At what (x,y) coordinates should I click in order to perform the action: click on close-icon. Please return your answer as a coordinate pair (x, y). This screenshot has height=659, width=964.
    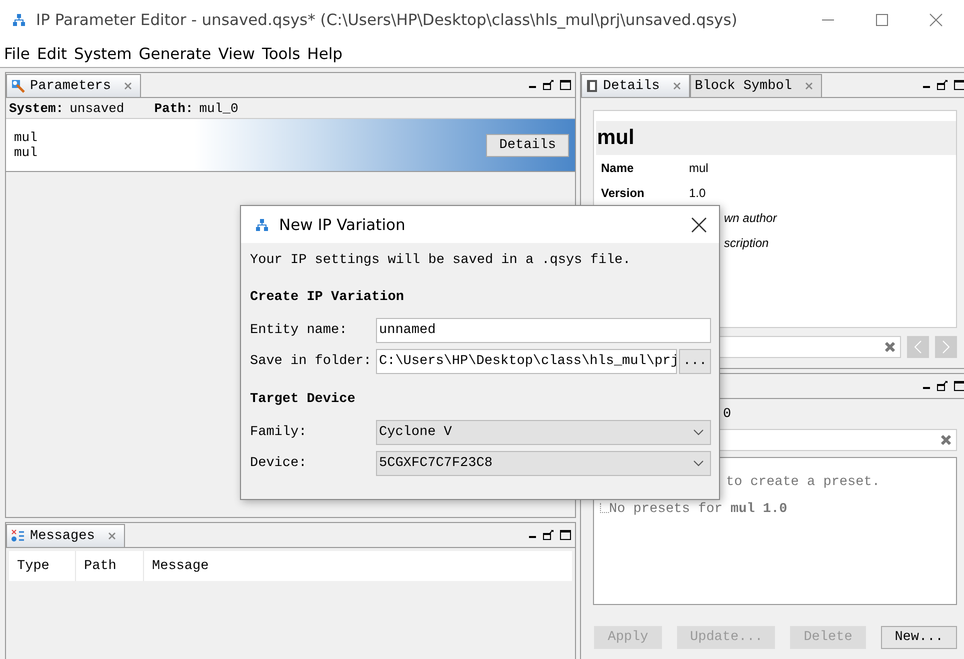
    Looking at the image, I should click on (699, 224).